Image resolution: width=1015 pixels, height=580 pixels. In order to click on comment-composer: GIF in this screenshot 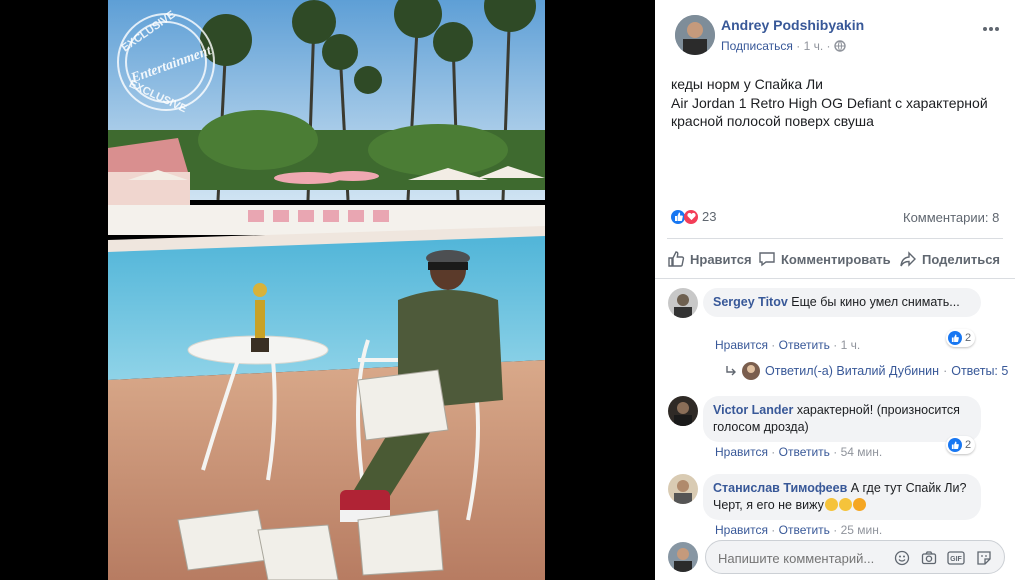, I will do `click(855, 557)`.